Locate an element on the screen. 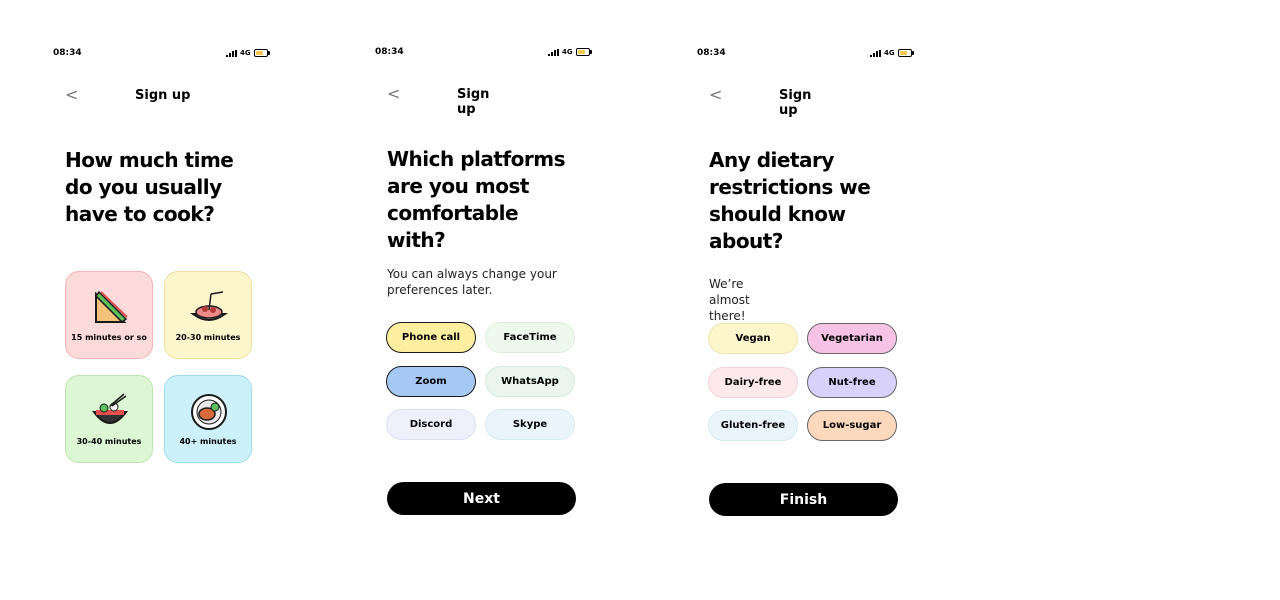 The width and height of the screenshot is (1280, 600). next-button: Next is located at coordinates (481, 498).